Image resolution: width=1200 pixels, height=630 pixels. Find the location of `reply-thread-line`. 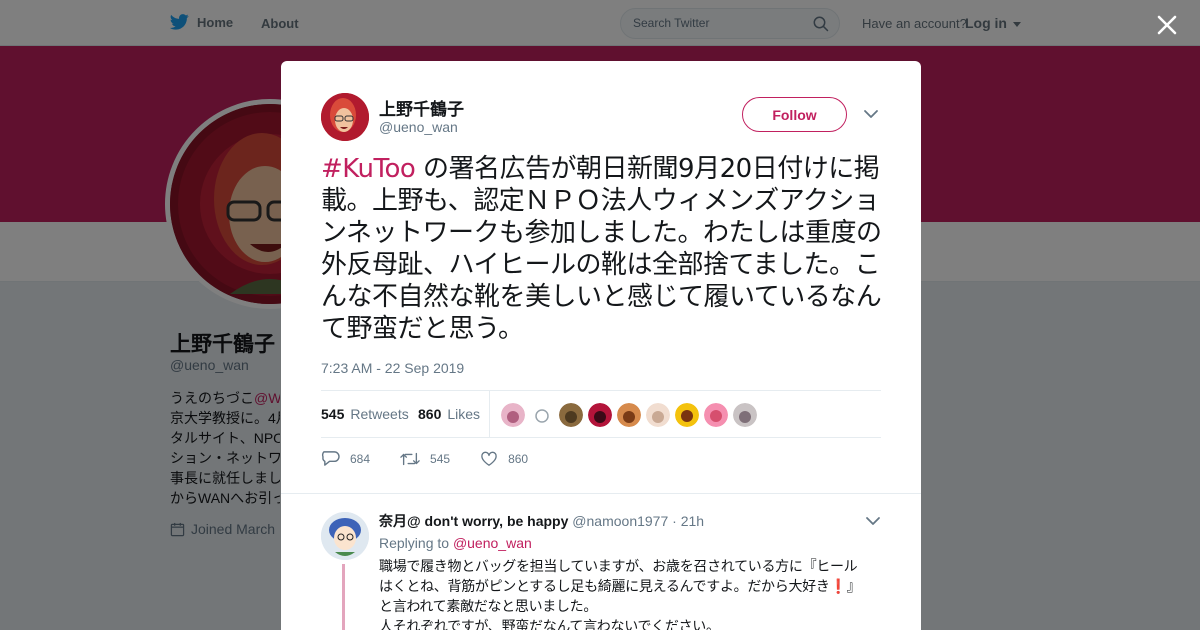

reply-thread-line is located at coordinates (343, 597).